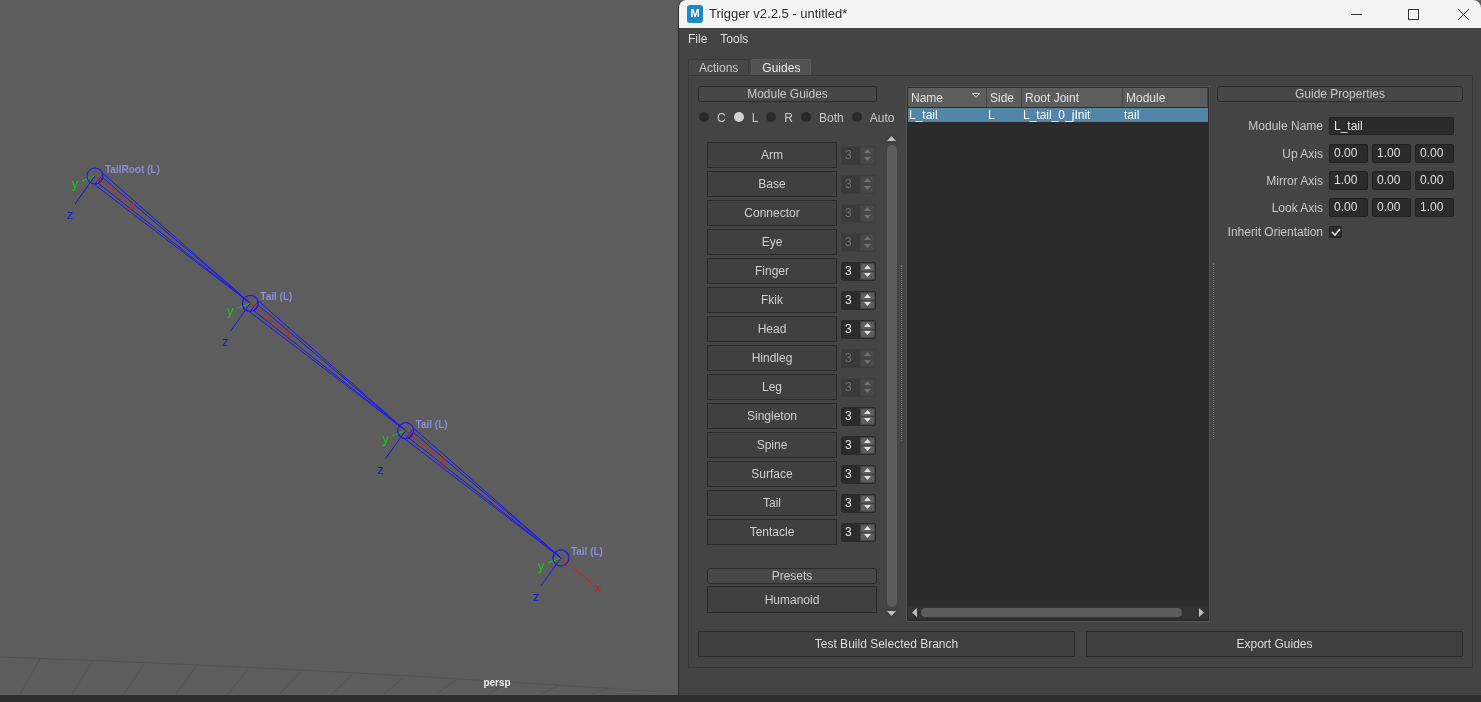 This screenshot has width=1481, height=702. What do you see at coordinates (772, 184) in the screenshot?
I see `module-button: Base` at bounding box center [772, 184].